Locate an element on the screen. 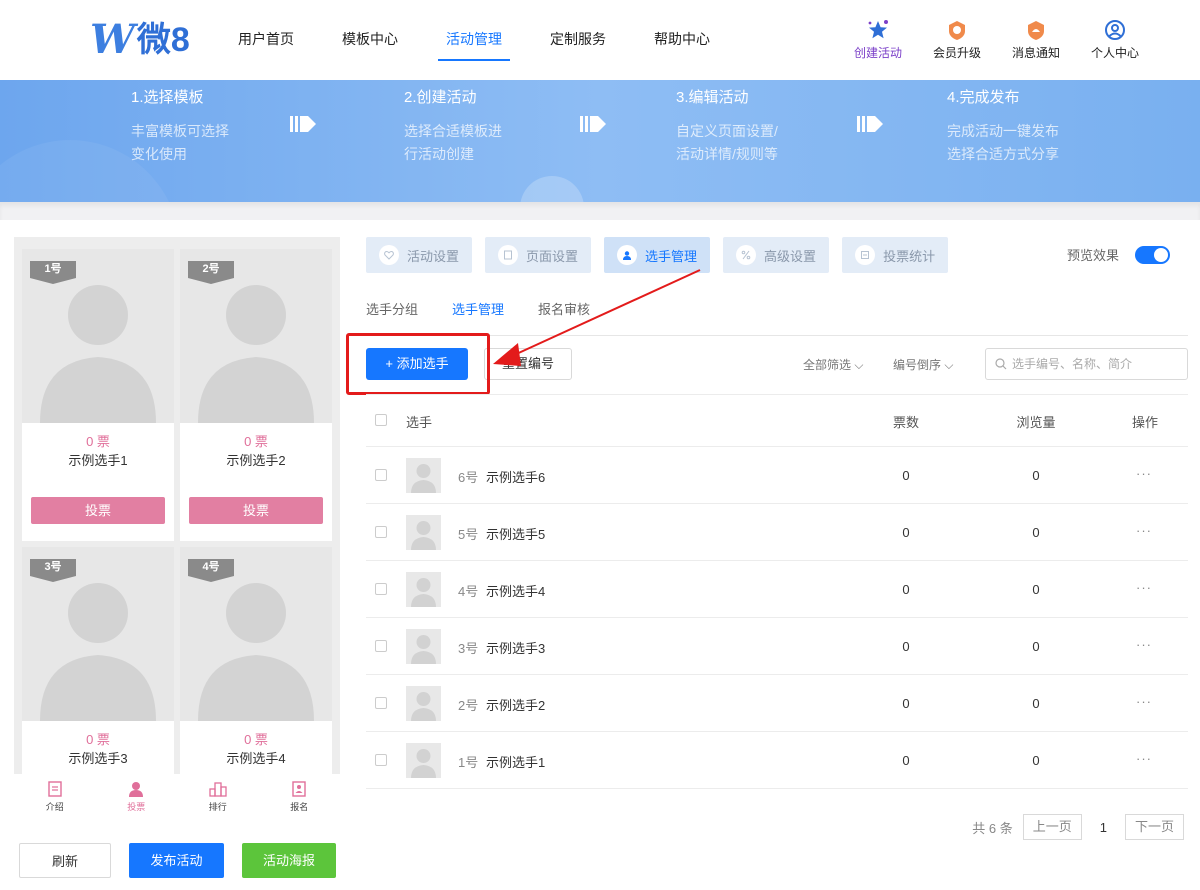  table-row: 5号 示例选手5 0 0 ··· is located at coordinates (777, 532).